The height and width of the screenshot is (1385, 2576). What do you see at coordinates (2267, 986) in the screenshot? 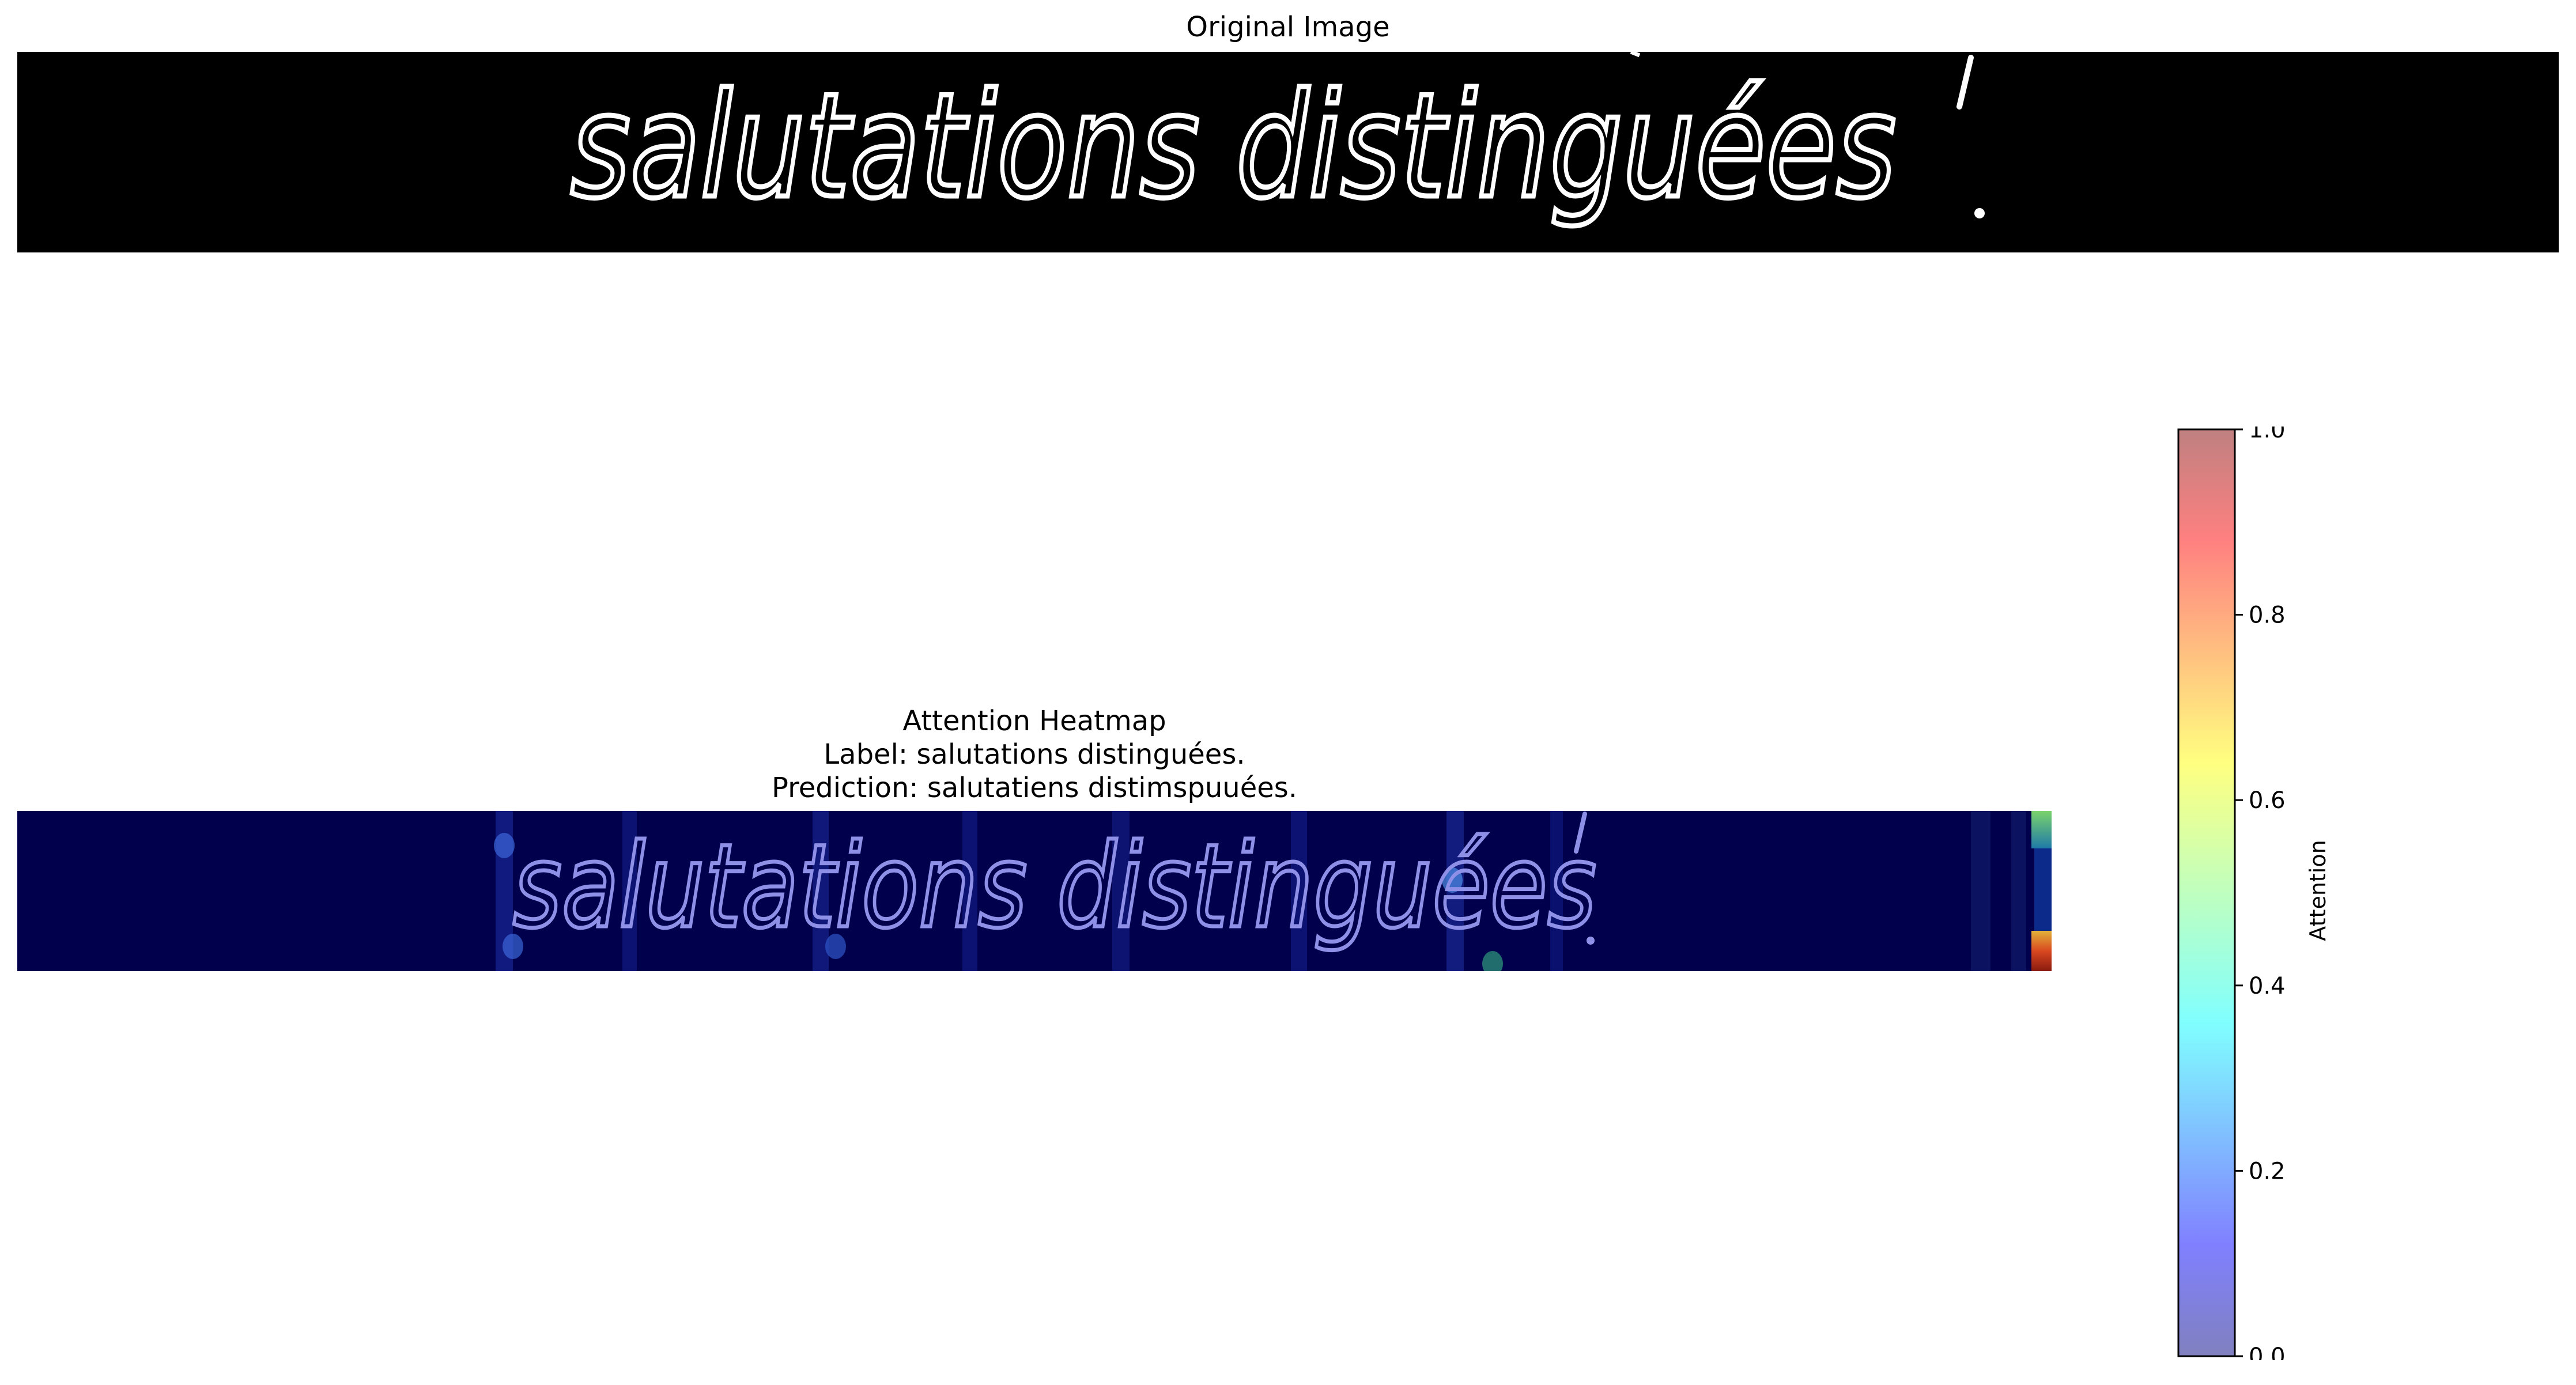
I see `colorbar-tick-label: 0.4` at bounding box center [2267, 986].